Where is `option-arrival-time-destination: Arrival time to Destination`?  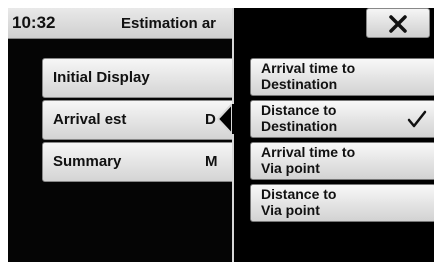
option-arrival-time-destination: Arrival time to Destination is located at coordinates (342, 77).